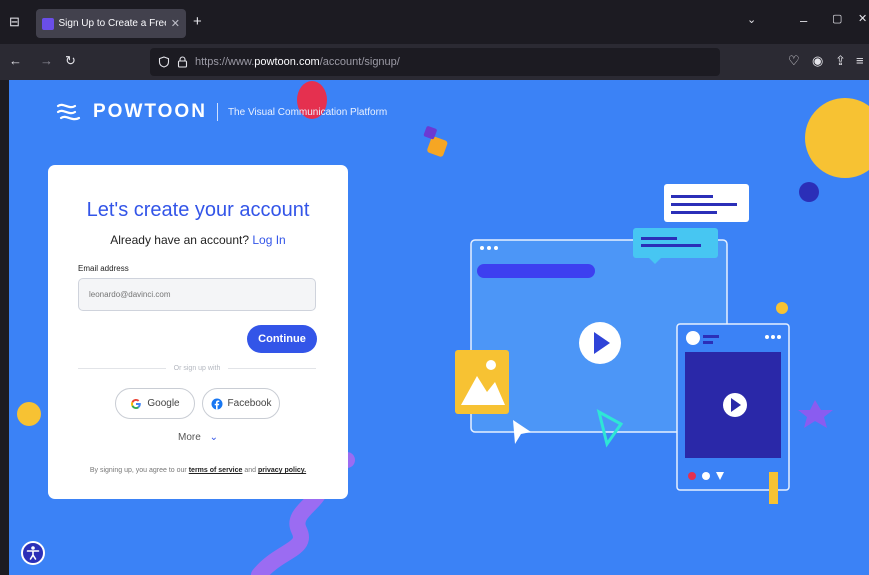  I want to click on yellow-sphere-shape, so click(837, 138).